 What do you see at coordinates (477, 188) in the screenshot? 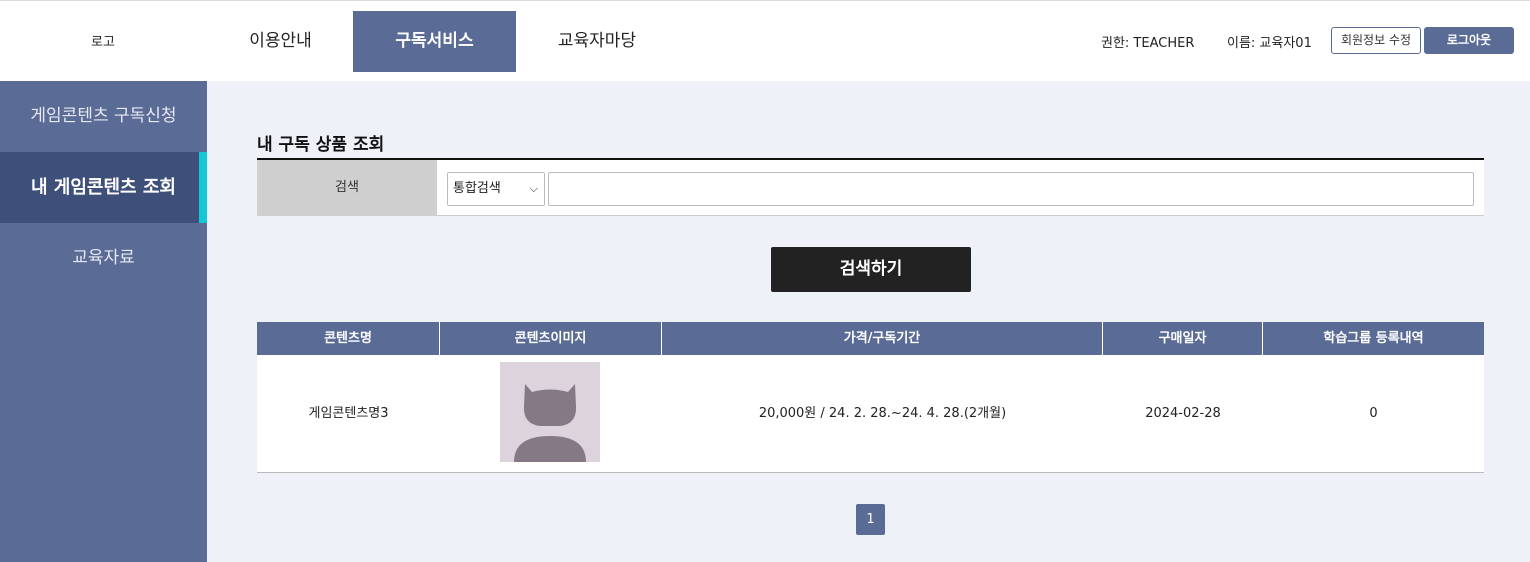
I see `search-type-value: 통합검색` at bounding box center [477, 188].